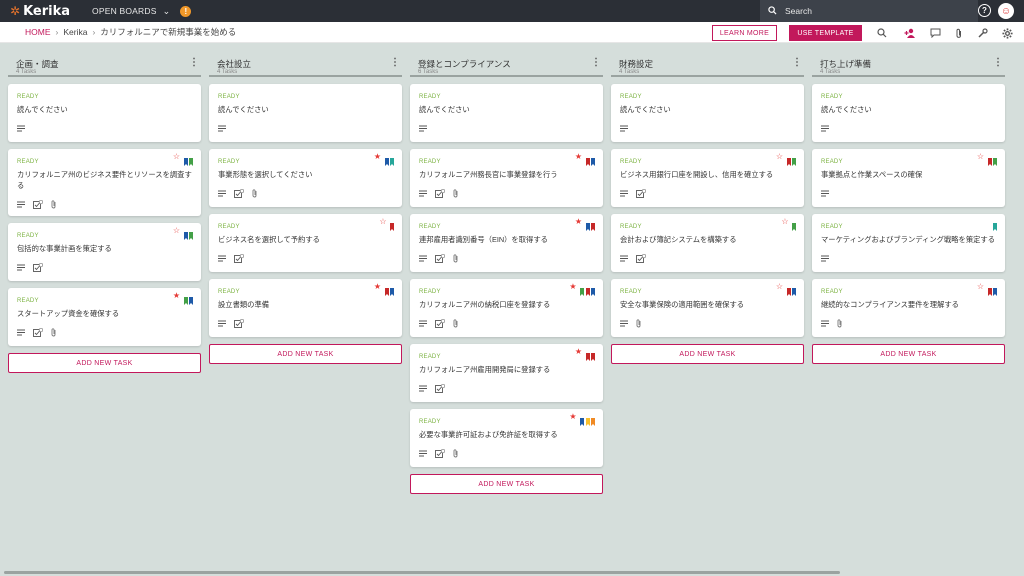  Describe the element at coordinates (983, 33) in the screenshot. I see `wrench-icon` at that location.